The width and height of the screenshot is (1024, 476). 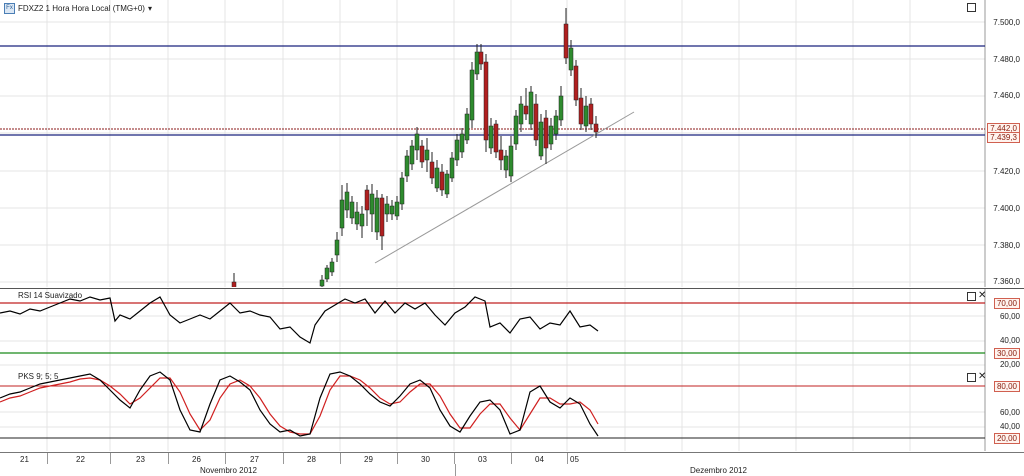 I want to click on rsi-title: RSI 14 Suavizado, so click(x=50, y=295).